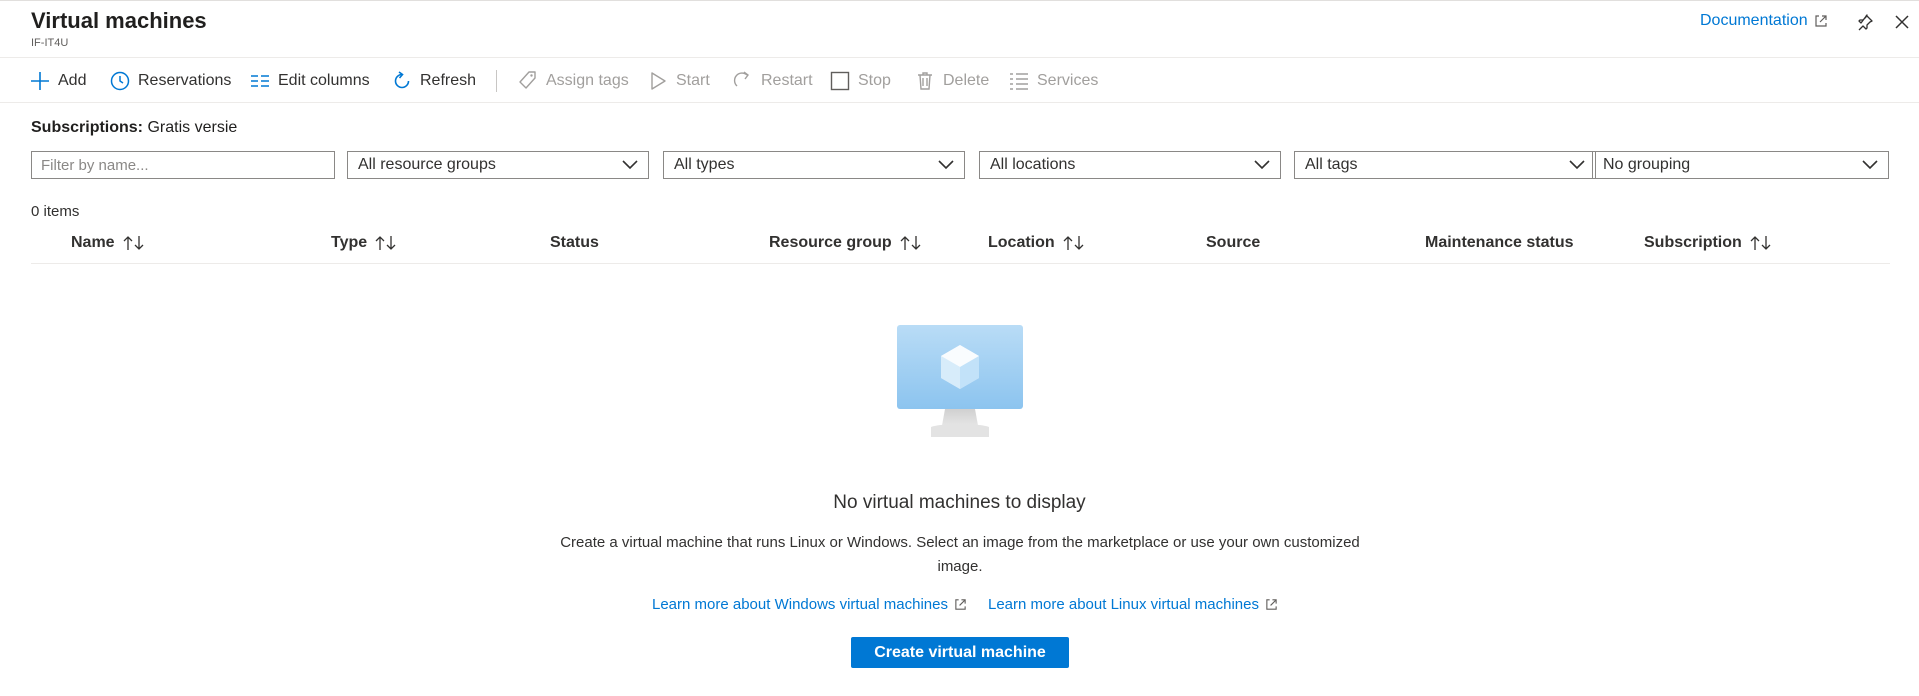  I want to click on column-header-name: Name, so click(108, 243).